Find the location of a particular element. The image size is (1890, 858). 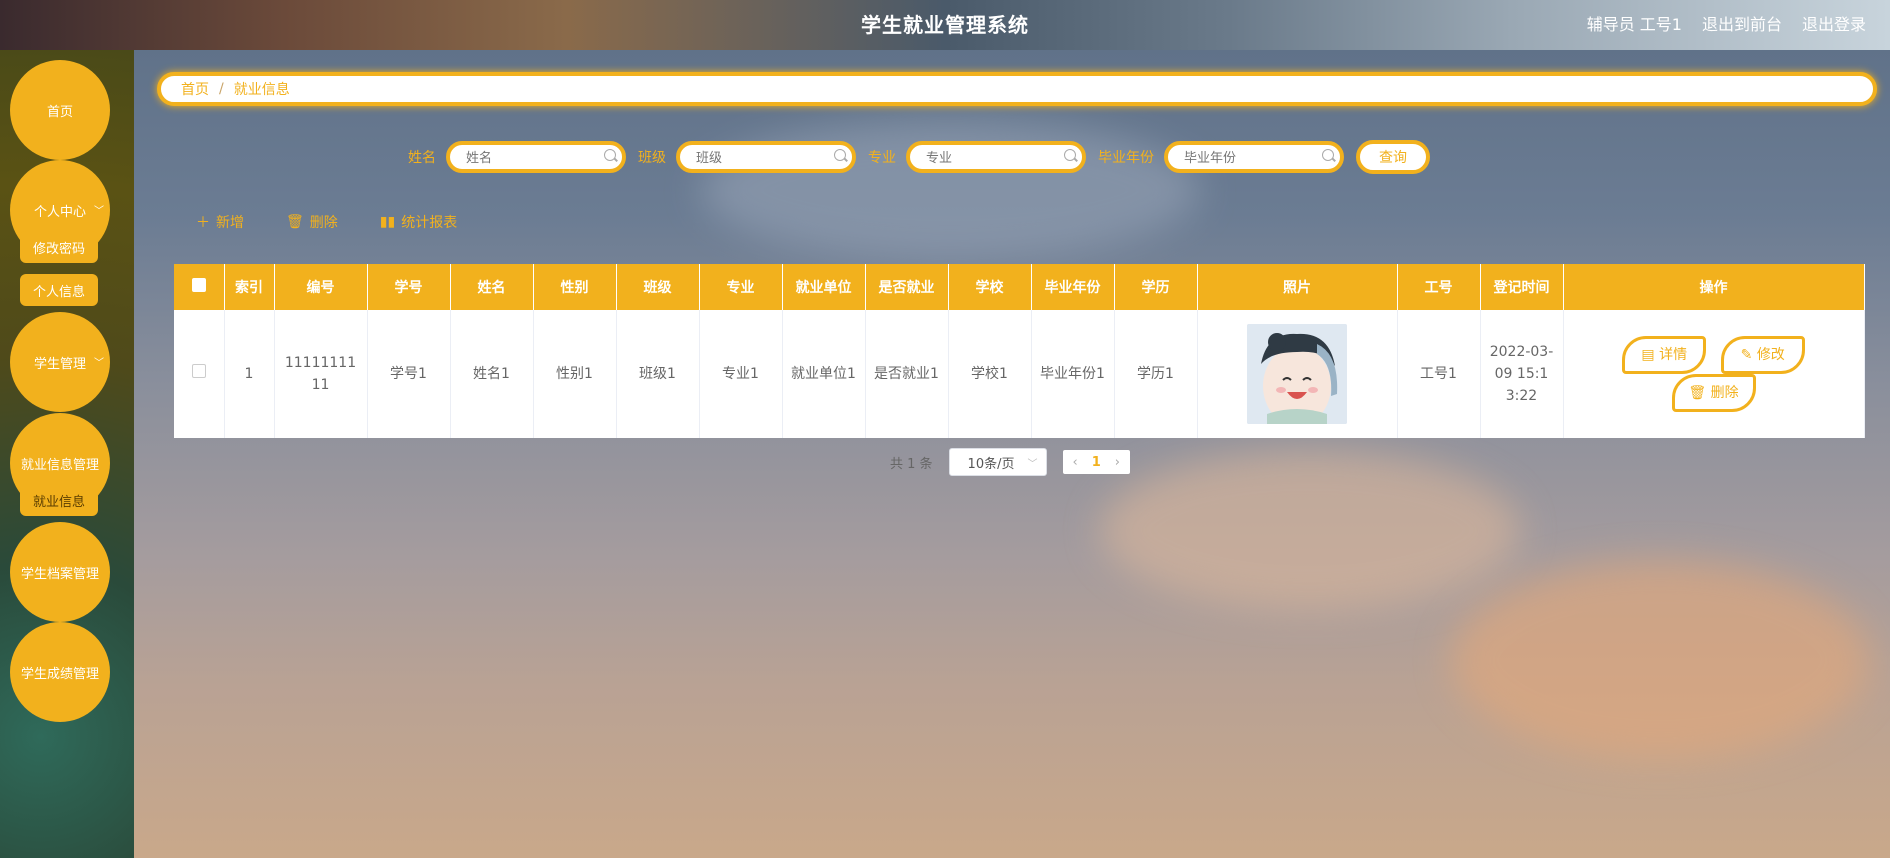

sidebar-item-home: 首页 is located at coordinates (60, 110).